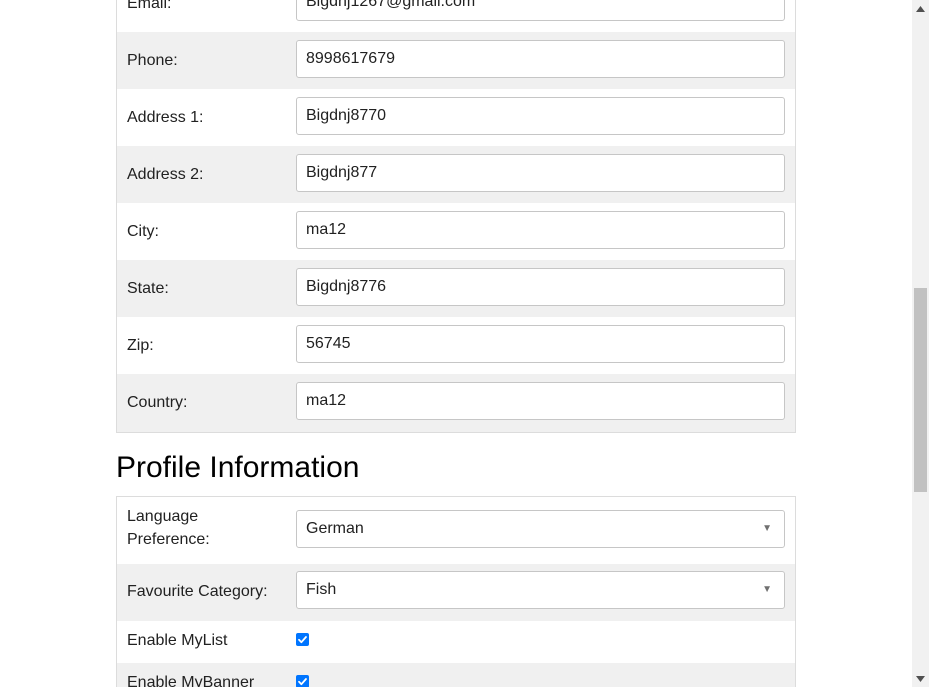  I want to click on phone-label: Phone:, so click(152, 60).